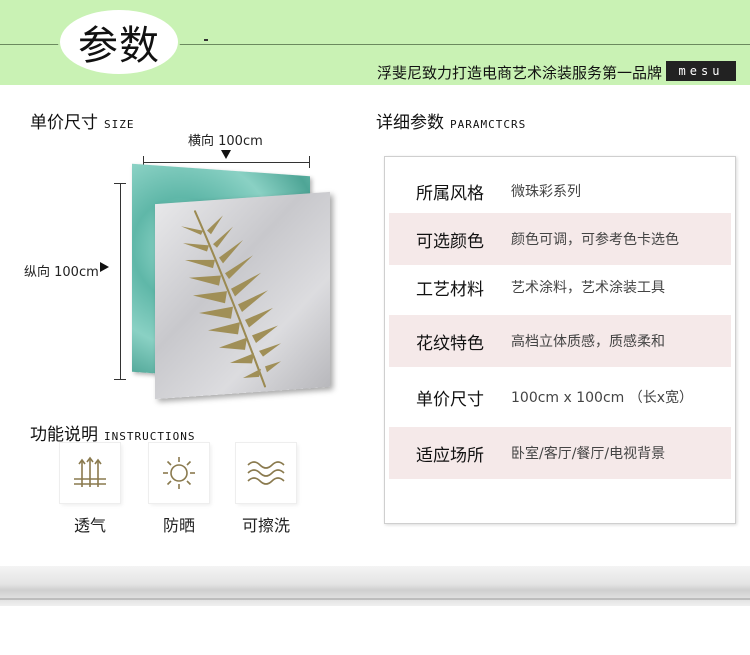  I want to click on function-title: 功能说明, so click(64, 435).